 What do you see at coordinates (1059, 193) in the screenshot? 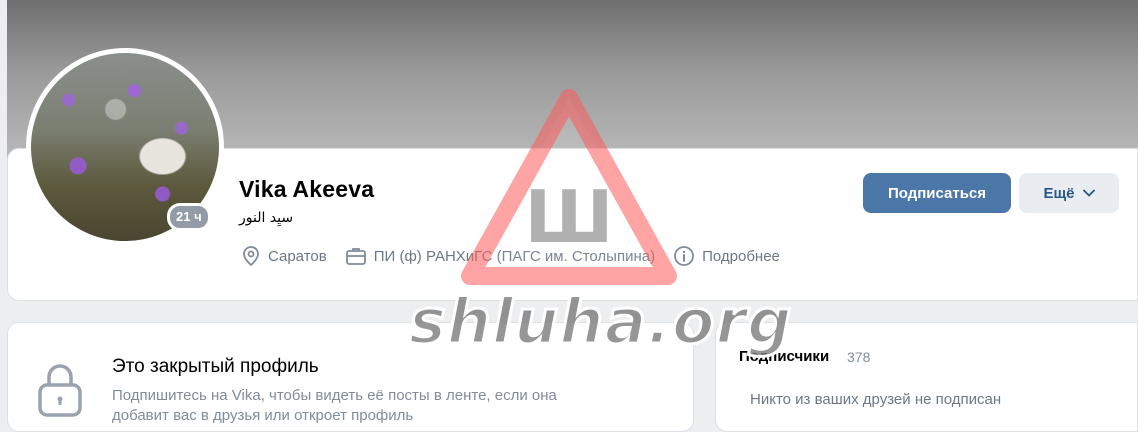
I see `more-button-label: Ещё` at bounding box center [1059, 193].